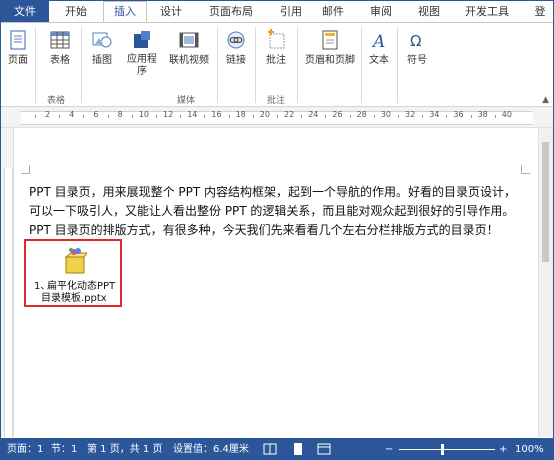 The width and height of the screenshot is (554, 460). I want to click on vertical-scrollbar, so click(545, 282).